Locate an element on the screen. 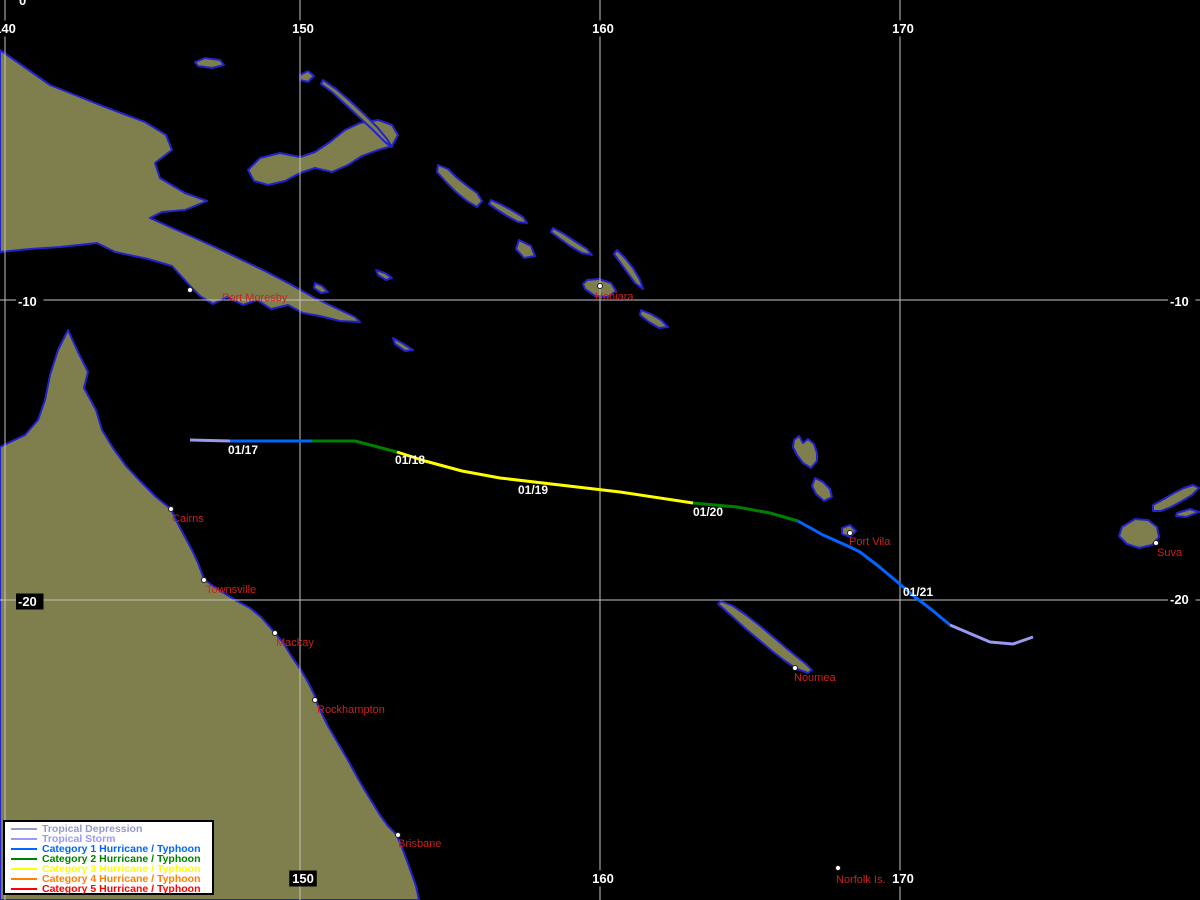  city-label: Honiara is located at coordinates (614, 297).